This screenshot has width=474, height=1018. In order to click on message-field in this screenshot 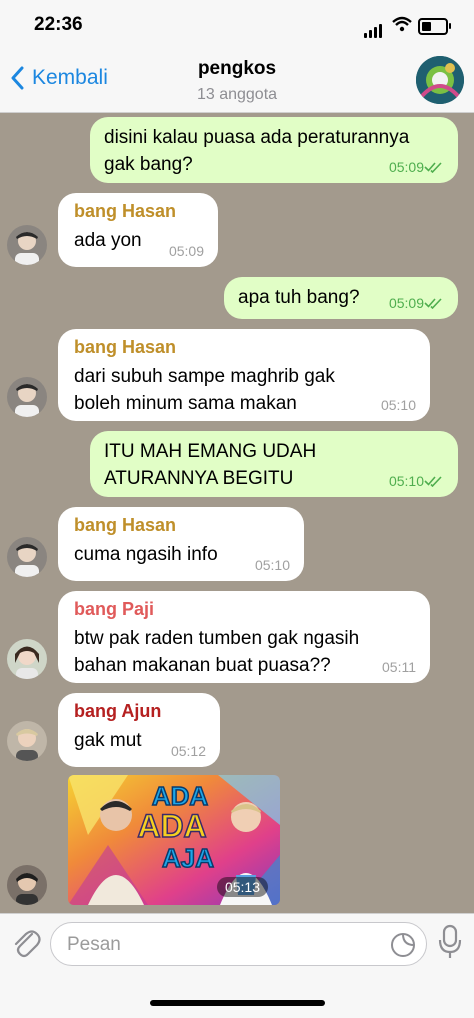, I will do `click(238, 944)`.